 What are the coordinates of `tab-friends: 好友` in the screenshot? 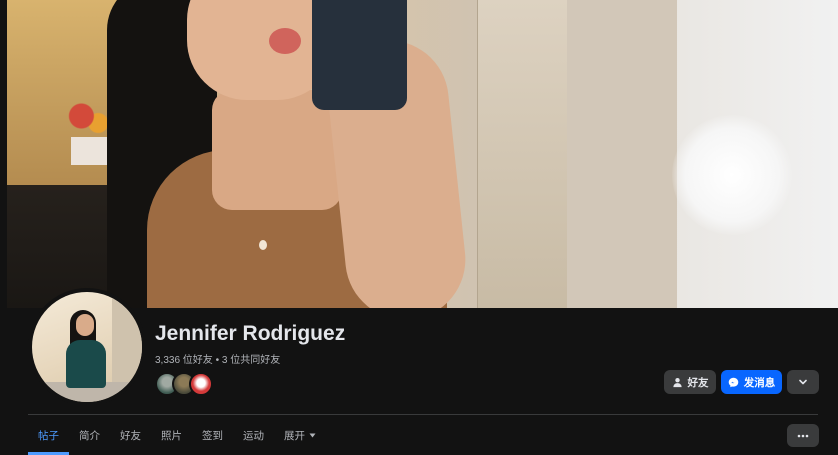 It's located at (130, 435).